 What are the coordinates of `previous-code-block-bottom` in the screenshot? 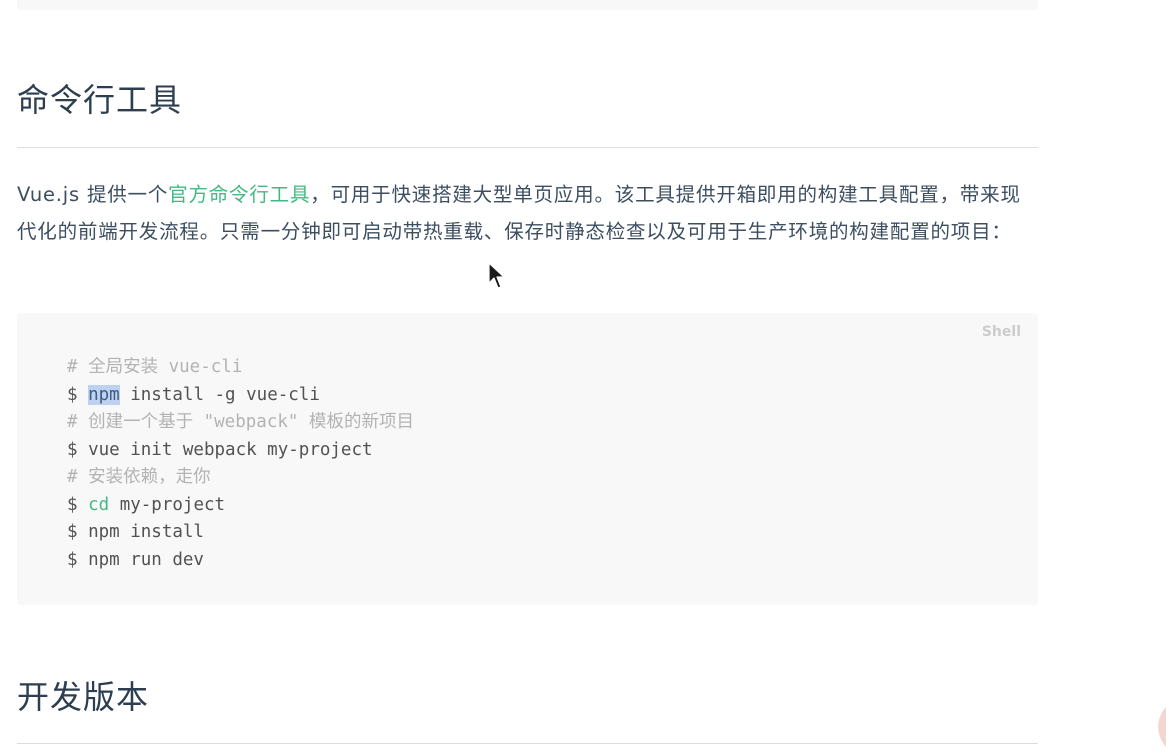 It's located at (527, 5).